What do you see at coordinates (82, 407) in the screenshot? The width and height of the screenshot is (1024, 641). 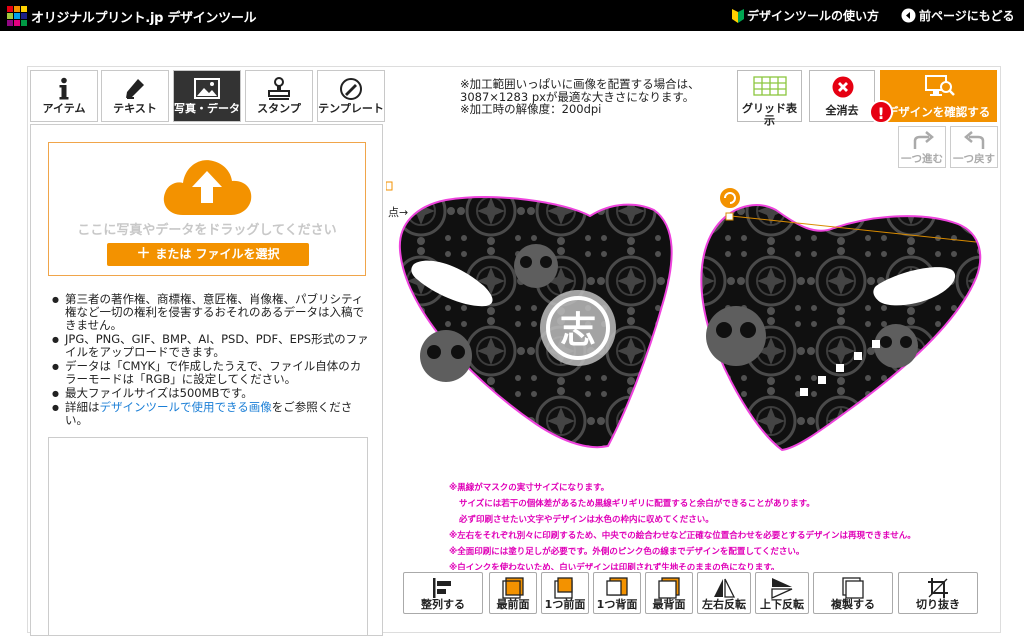 I see `note-details-pre: 詳細は` at bounding box center [82, 407].